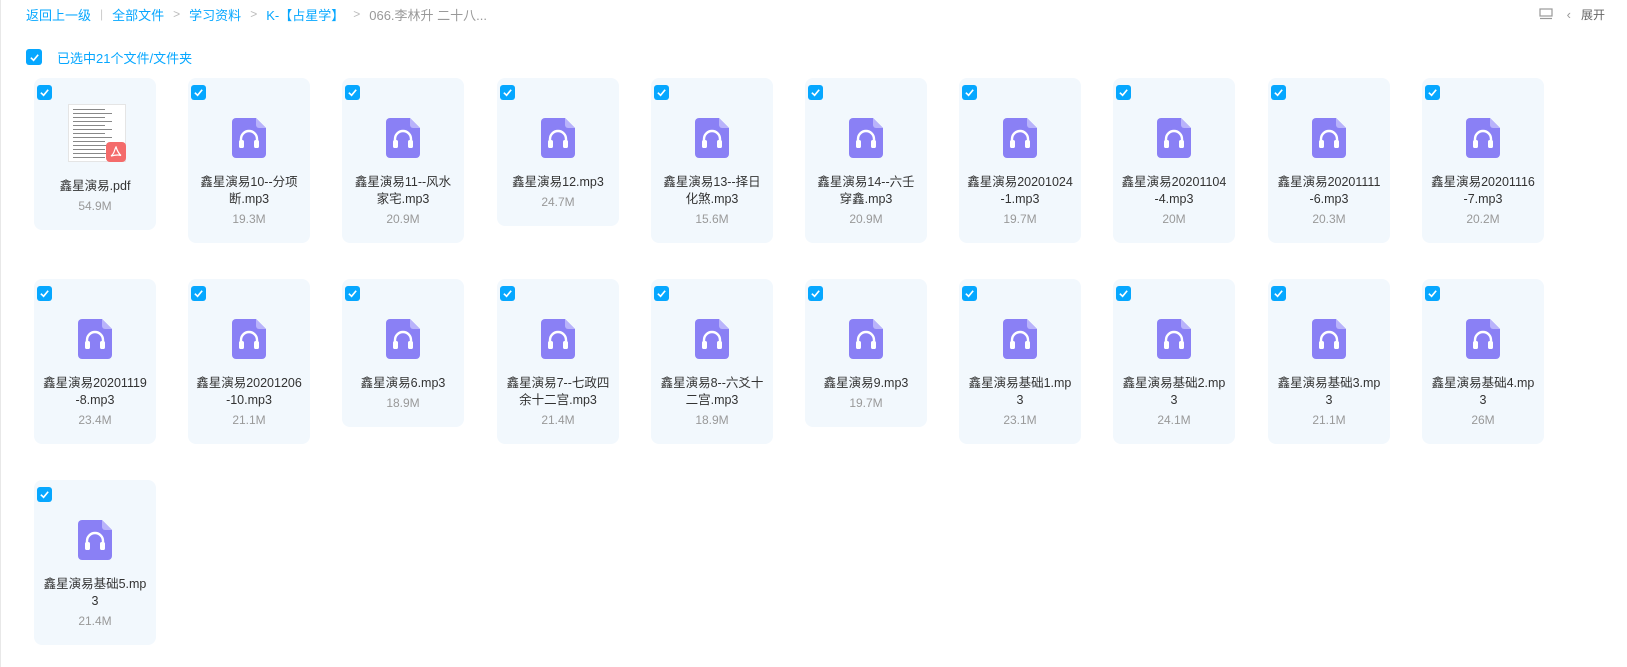 Image resolution: width=1627 pixels, height=667 pixels. Describe the element at coordinates (403, 383) in the screenshot. I see `file-name: 鑫星演易6.mp3` at that location.